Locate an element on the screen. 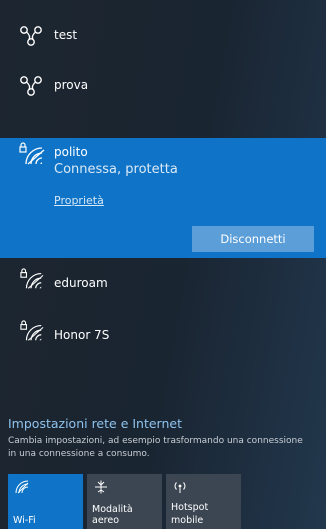 Image resolution: width=326 pixels, height=529 pixels. network-item-eduroam: eduroam is located at coordinates (163, 282).